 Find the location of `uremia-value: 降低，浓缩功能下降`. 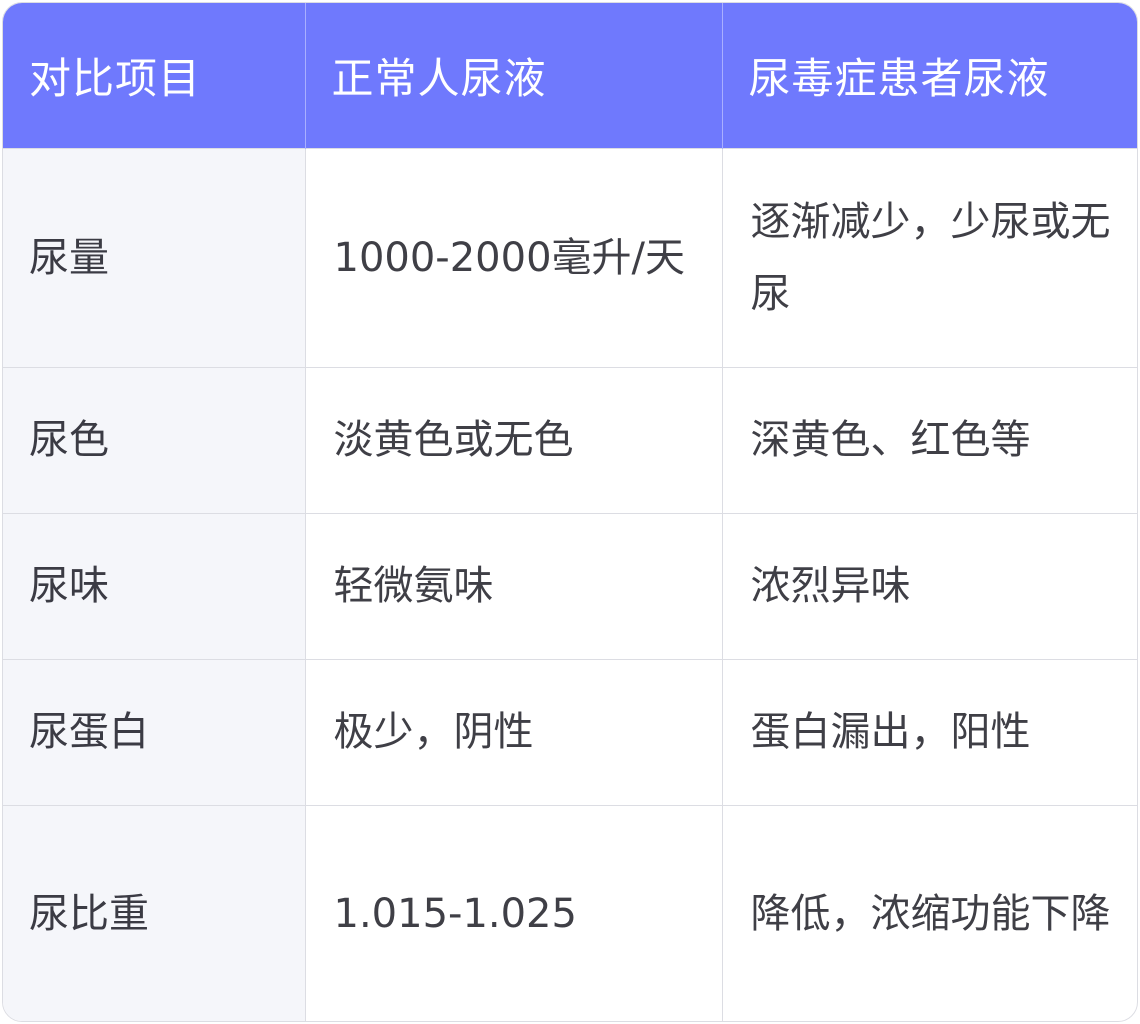

uremia-value: 降低，浓缩功能下降 is located at coordinates (929, 912).